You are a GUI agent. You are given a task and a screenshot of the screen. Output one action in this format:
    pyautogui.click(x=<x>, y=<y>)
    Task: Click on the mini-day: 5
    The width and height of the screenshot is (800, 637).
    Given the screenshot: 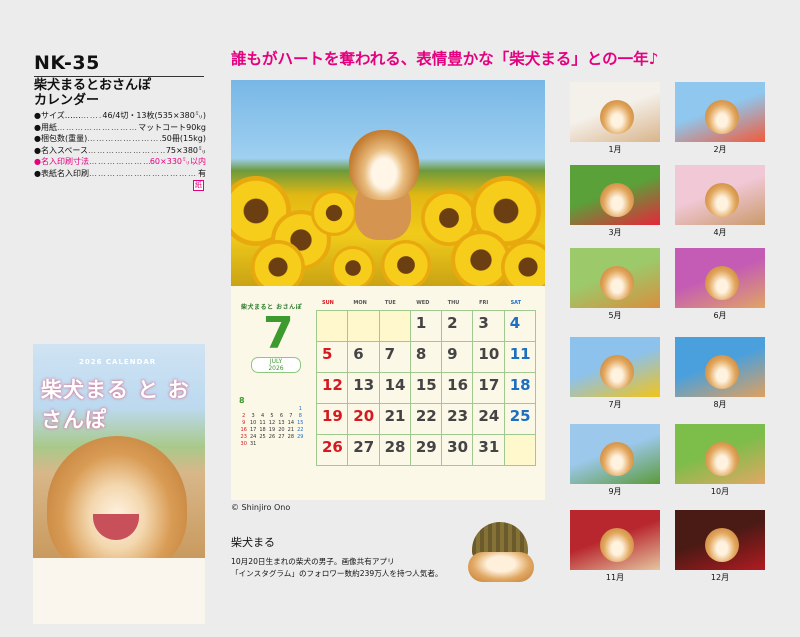 What is the action you would take?
    pyautogui.click(x=272, y=416)
    